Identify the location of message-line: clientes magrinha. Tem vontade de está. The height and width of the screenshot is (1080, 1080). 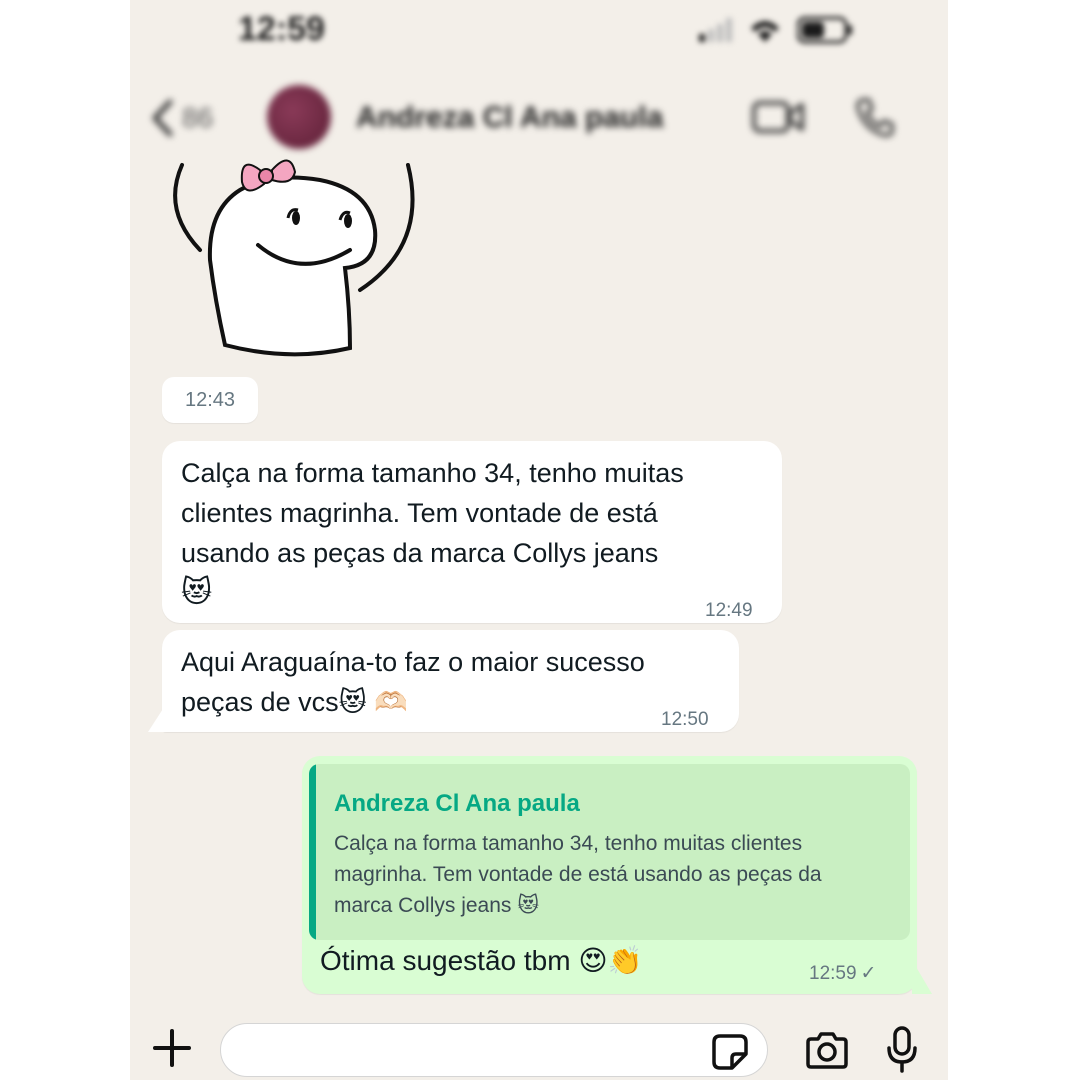
(419, 513).